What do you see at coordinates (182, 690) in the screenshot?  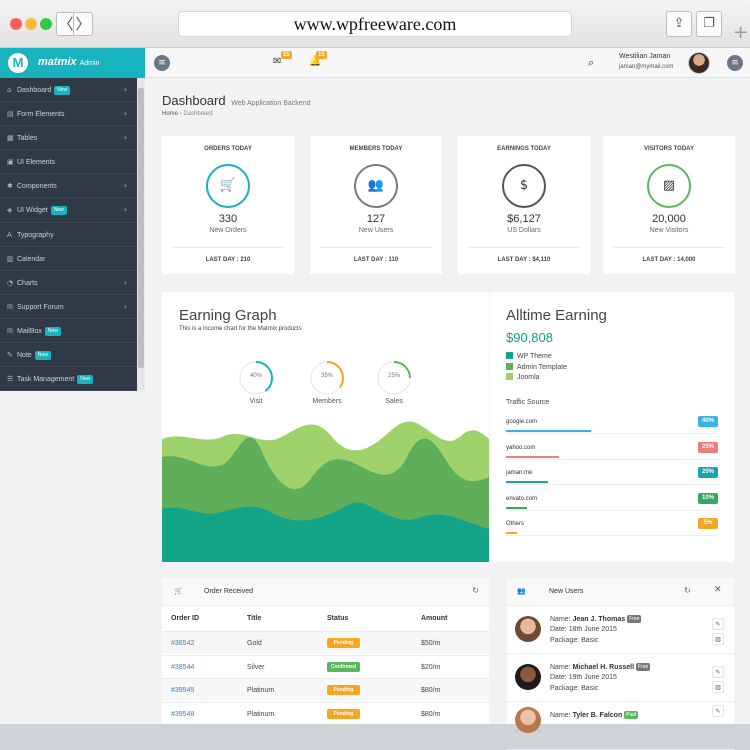 I see `order-id-link: #39545` at bounding box center [182, 690].